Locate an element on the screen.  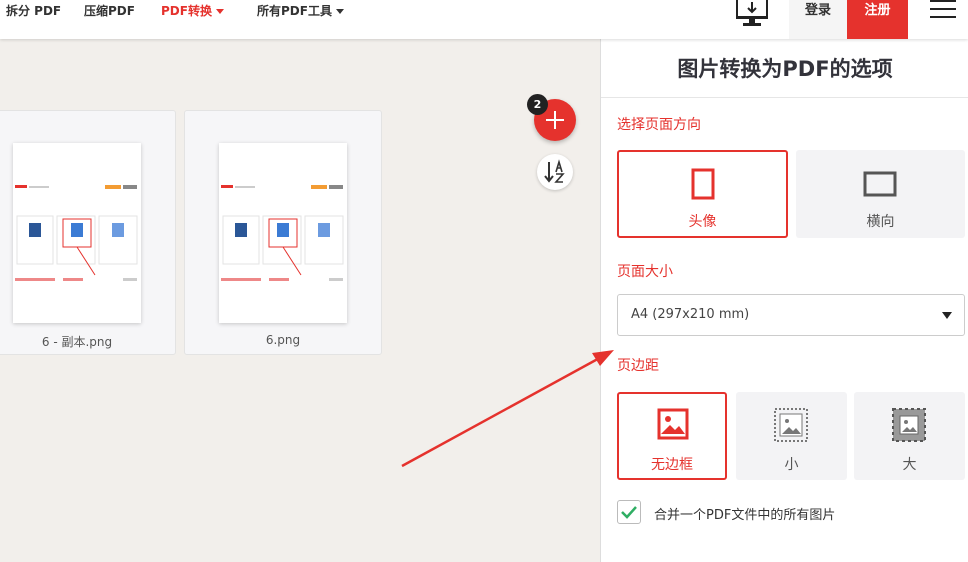
orientation-label: 选择页面方向 is located at coordinates (659, 125).